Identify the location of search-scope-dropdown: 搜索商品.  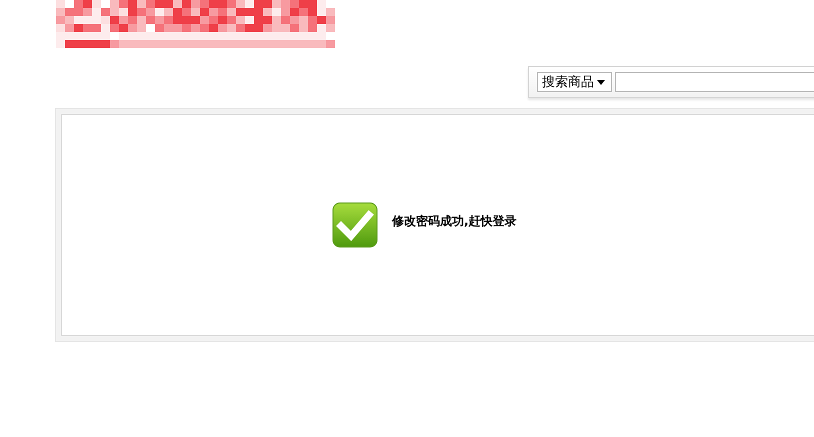
(574, 82).